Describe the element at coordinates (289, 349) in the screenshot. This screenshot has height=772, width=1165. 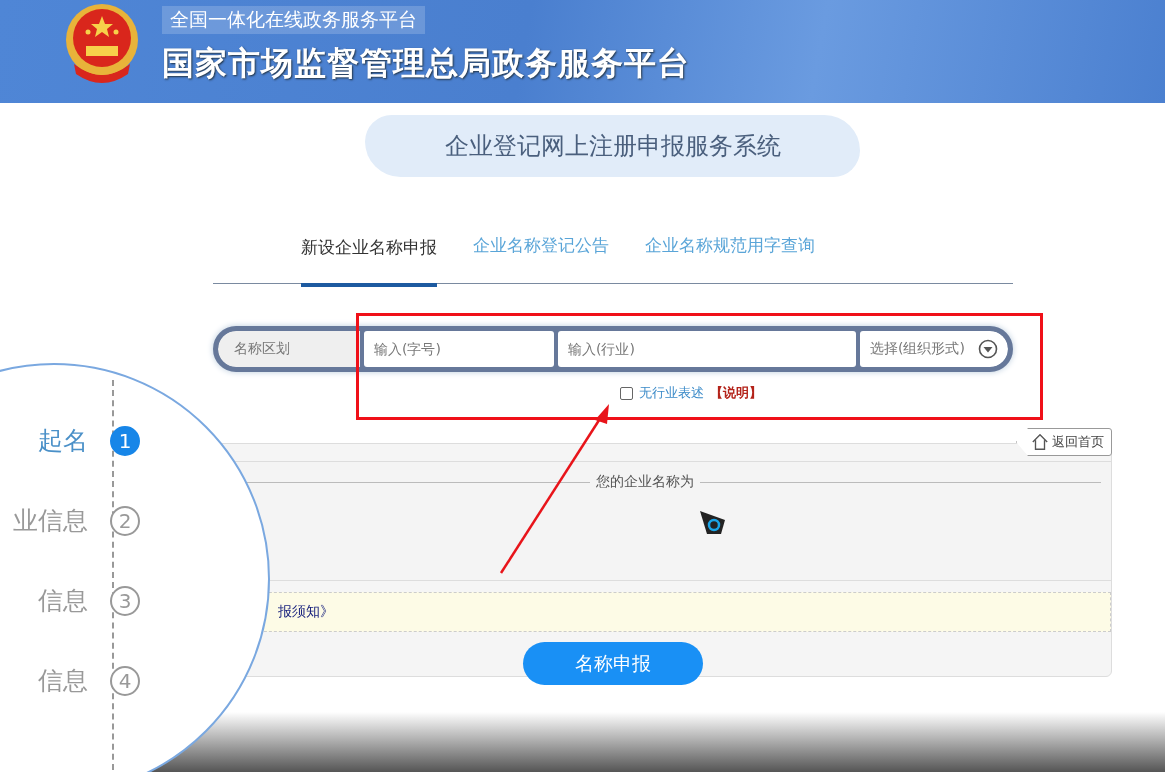
I see `region-label: 名称区划` at that location.